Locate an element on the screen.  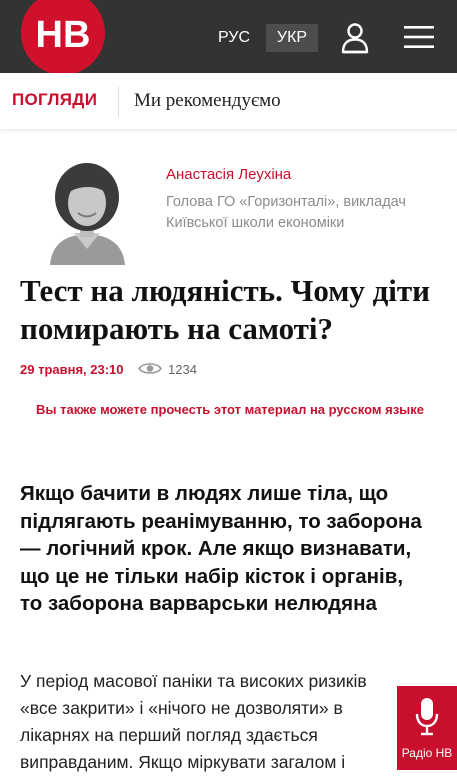
radio-nv-button: Радіо НВ is located at coordinates (427, 728).